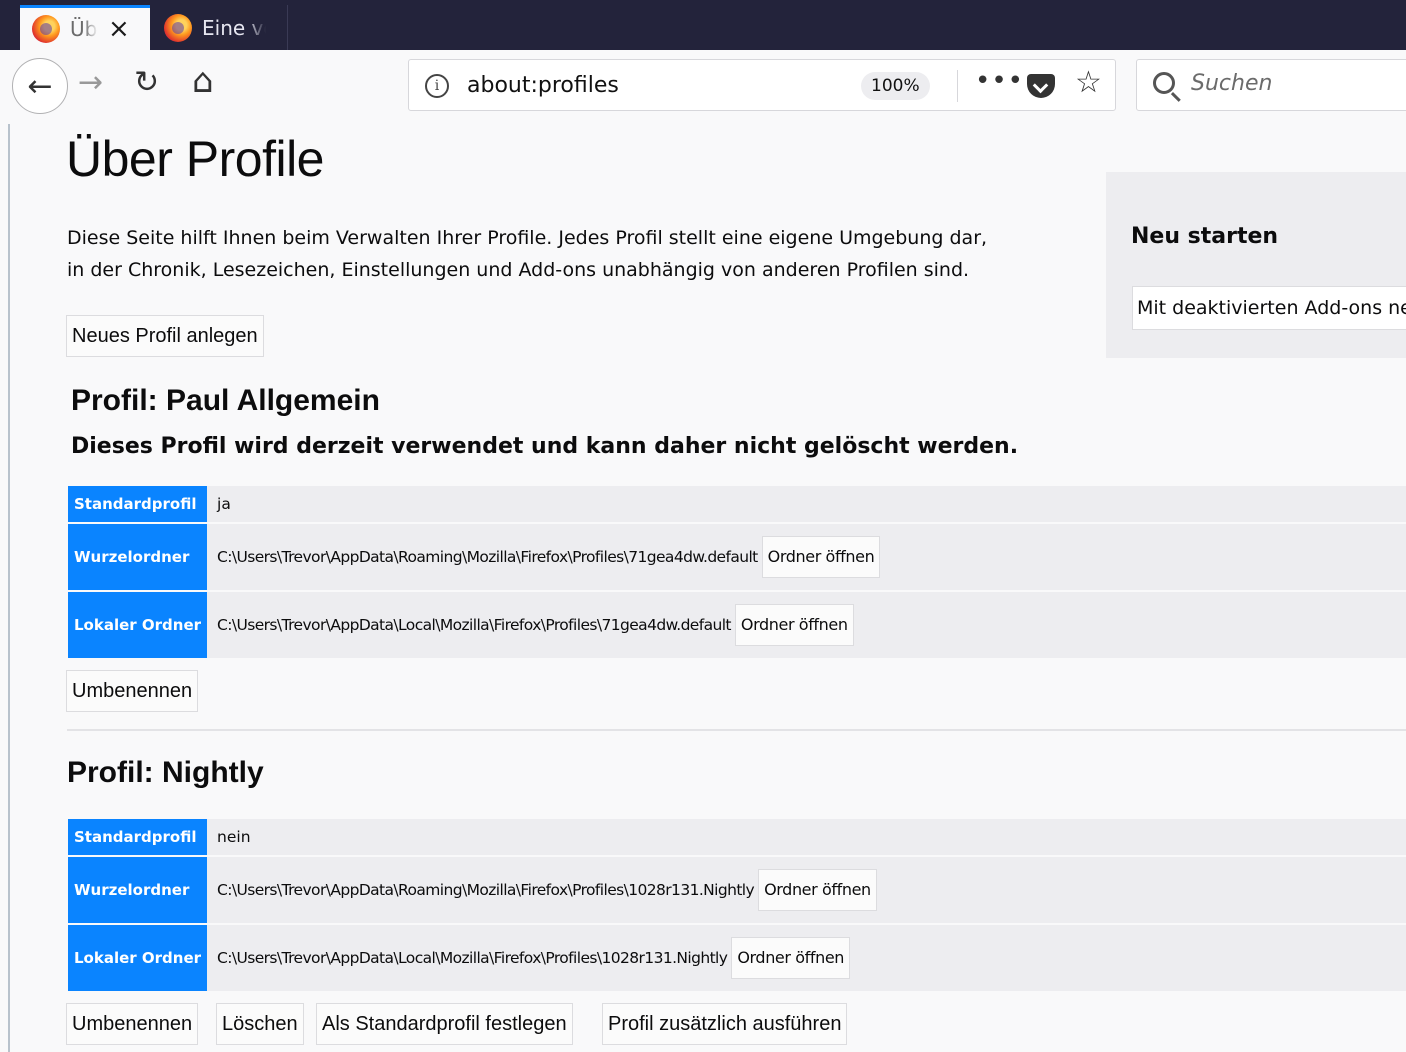 The height and width of the screenshot is (1052, 1406). I want to click on url-separator, so click(957, 86).